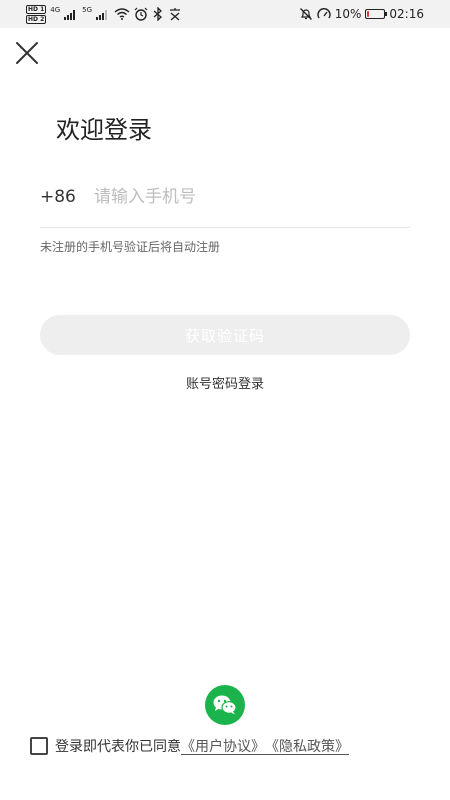 This screenshot has width=450, height=800. I want to click on hd-badge-2: HD 2, so click(36, 19).